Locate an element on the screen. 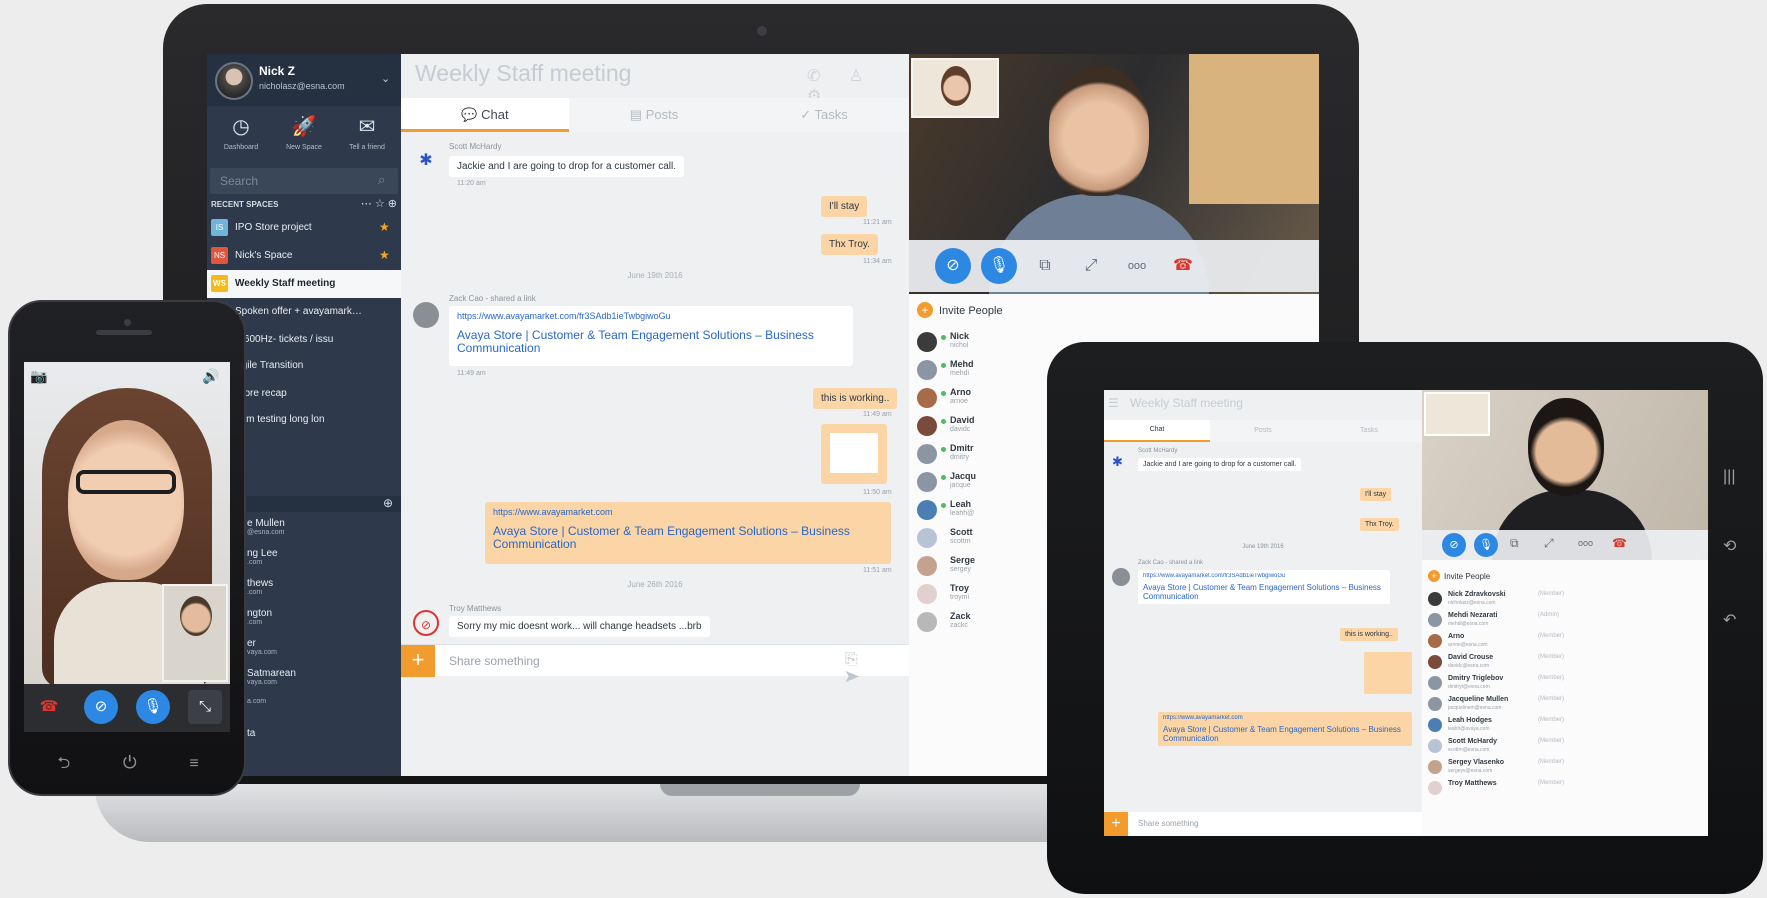  chevron-down-icon: ⌄ is located at coordinates (385, 78).